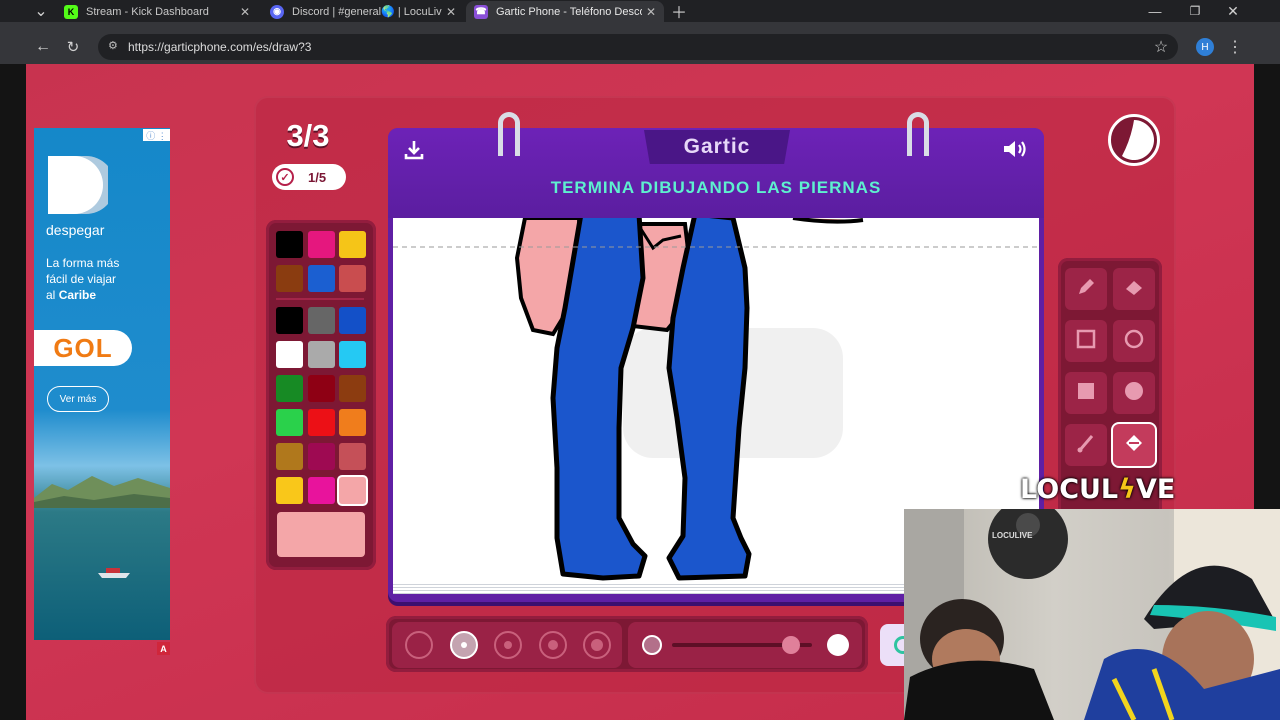 The height and width of the screenshot is (720, 1280). I want to click on rectangle-outline-icon, so click(1086, 341).